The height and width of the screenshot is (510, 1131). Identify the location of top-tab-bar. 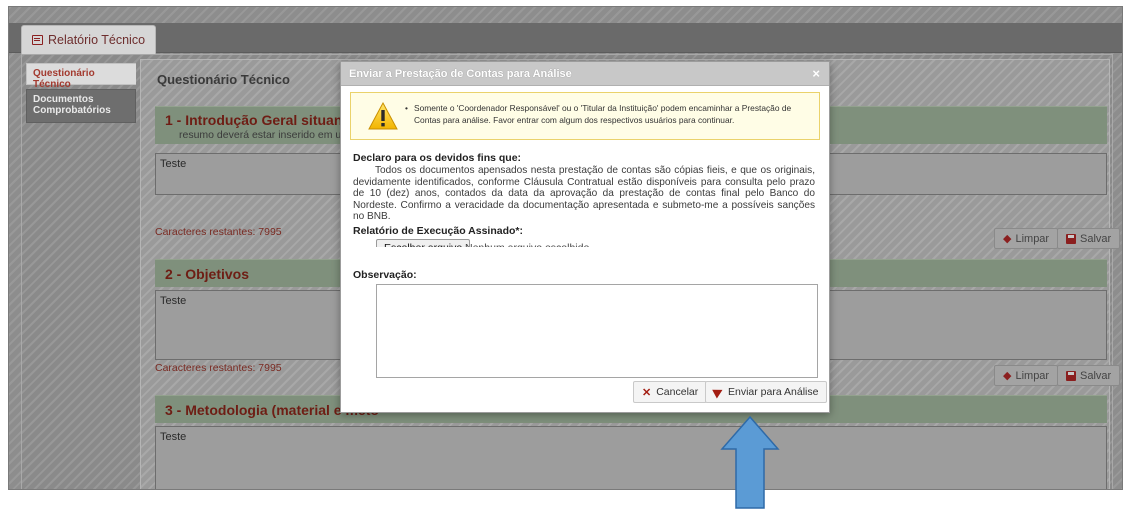
(565, 38).